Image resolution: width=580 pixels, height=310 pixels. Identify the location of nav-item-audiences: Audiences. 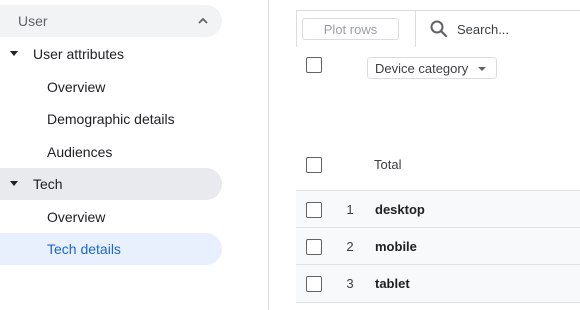
(111, 152).